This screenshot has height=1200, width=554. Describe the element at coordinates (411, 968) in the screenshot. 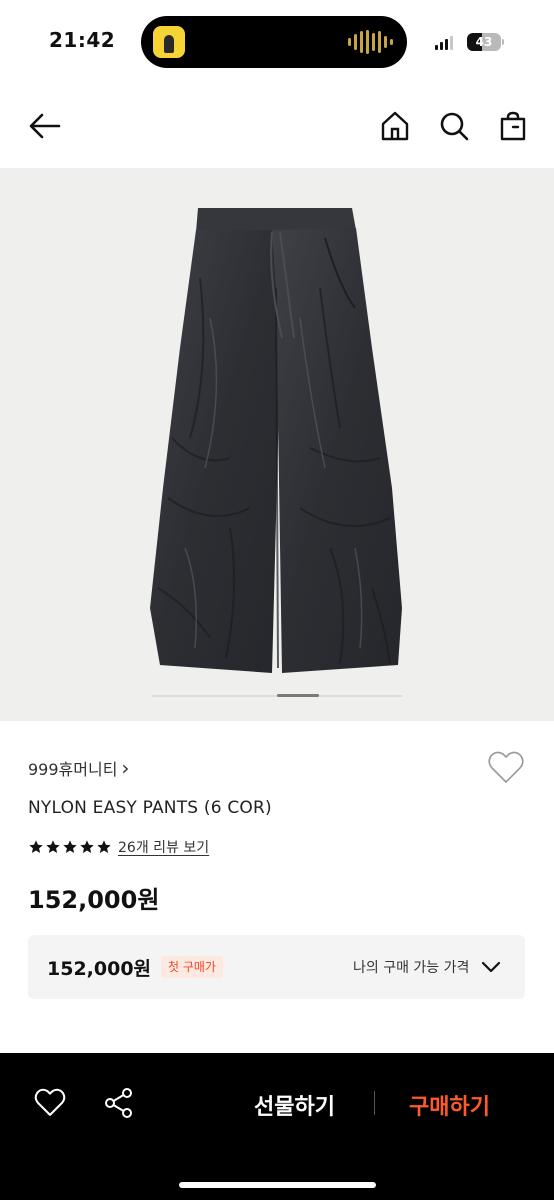

I see `my-price-label: 나의 구매 가능 가격` at that location.